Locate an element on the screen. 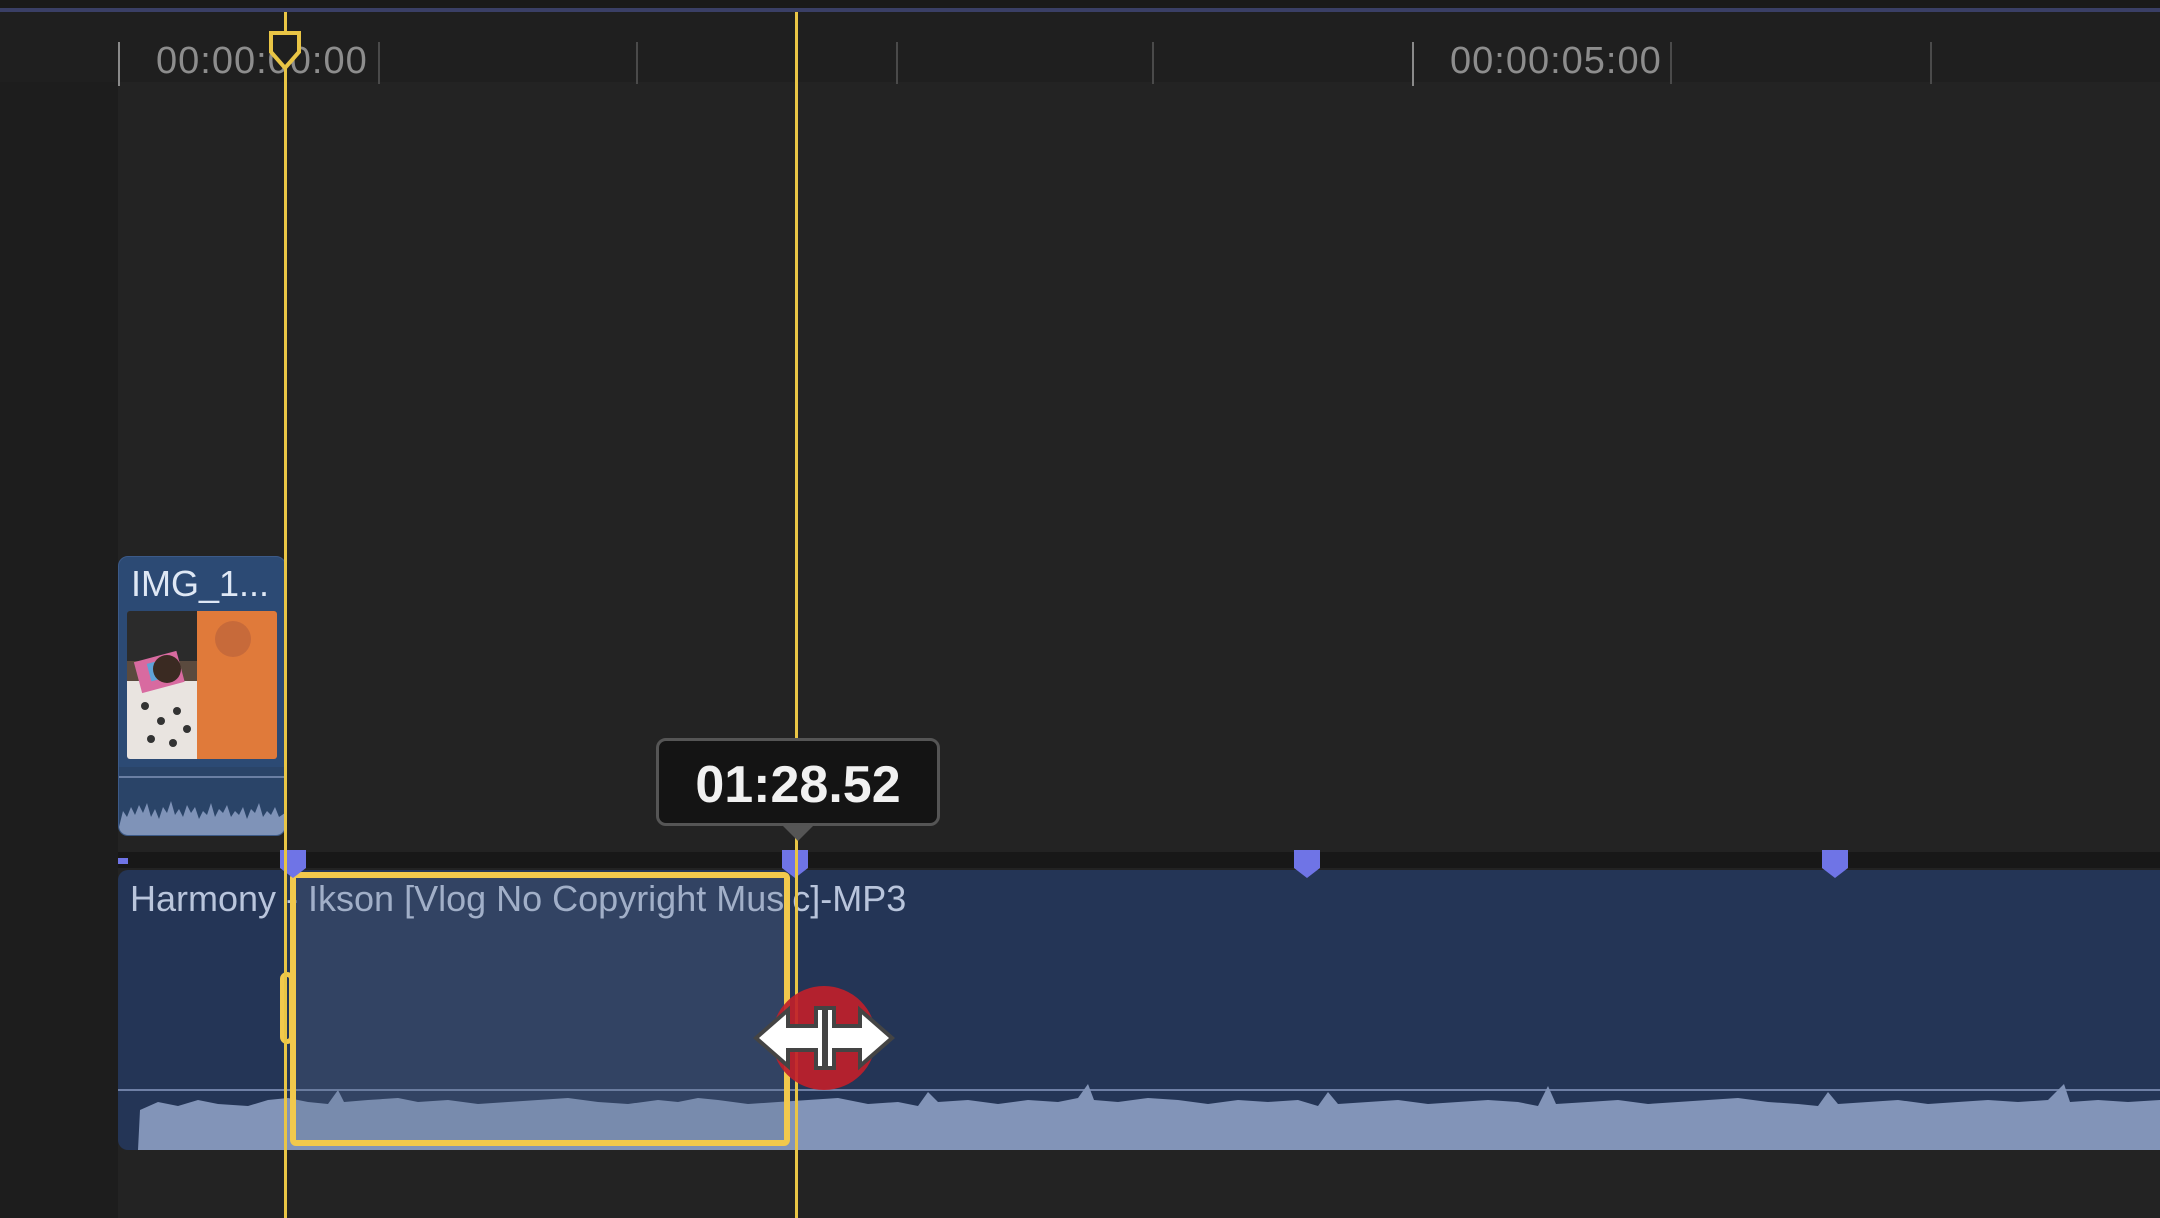 This screenshot has height=1218, width=2160. resize-horizontal-icon is located at coordinates (824, 1035).